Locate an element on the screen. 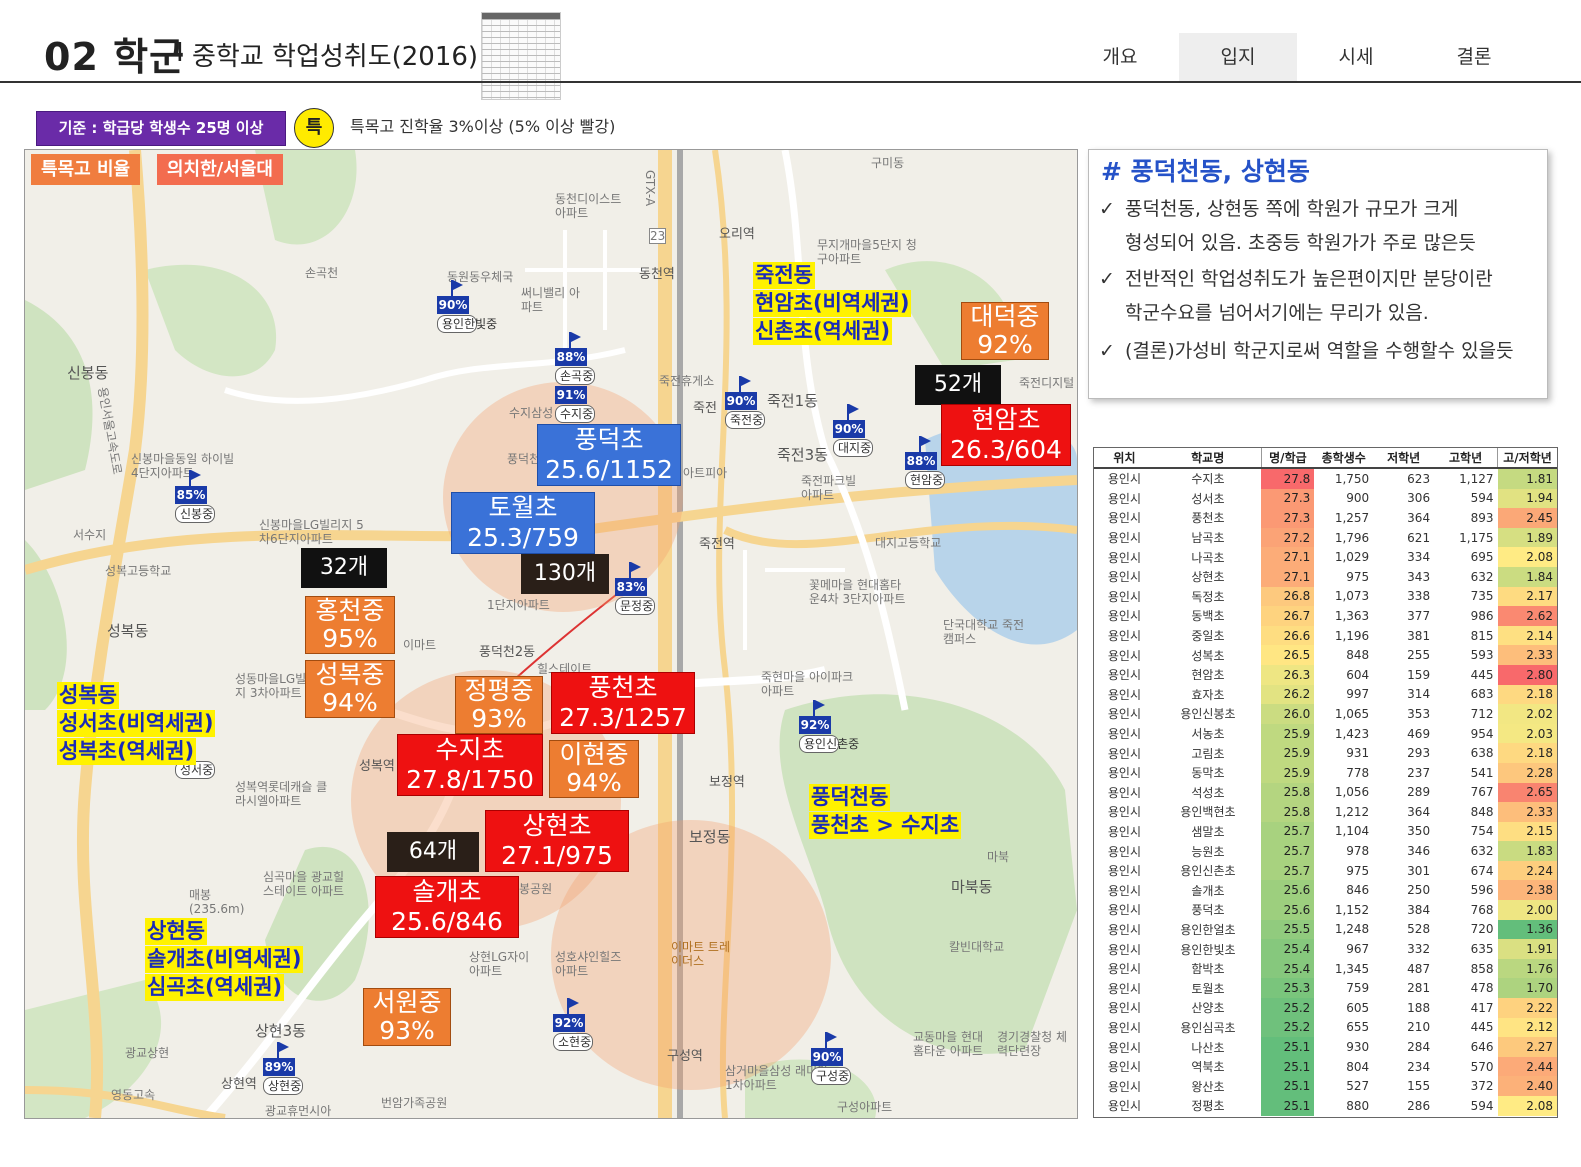 Image resolution: width=1581 pixels, height=1167 pixels. area-sanghyeon-line: 솔개초(비역세권) is located at coordinates (224, 959).